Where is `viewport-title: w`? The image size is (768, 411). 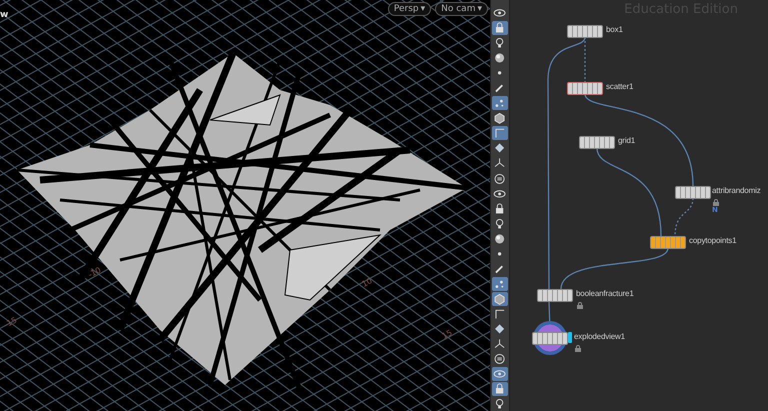
viewport-title: w is located at coordinates (4, 15).